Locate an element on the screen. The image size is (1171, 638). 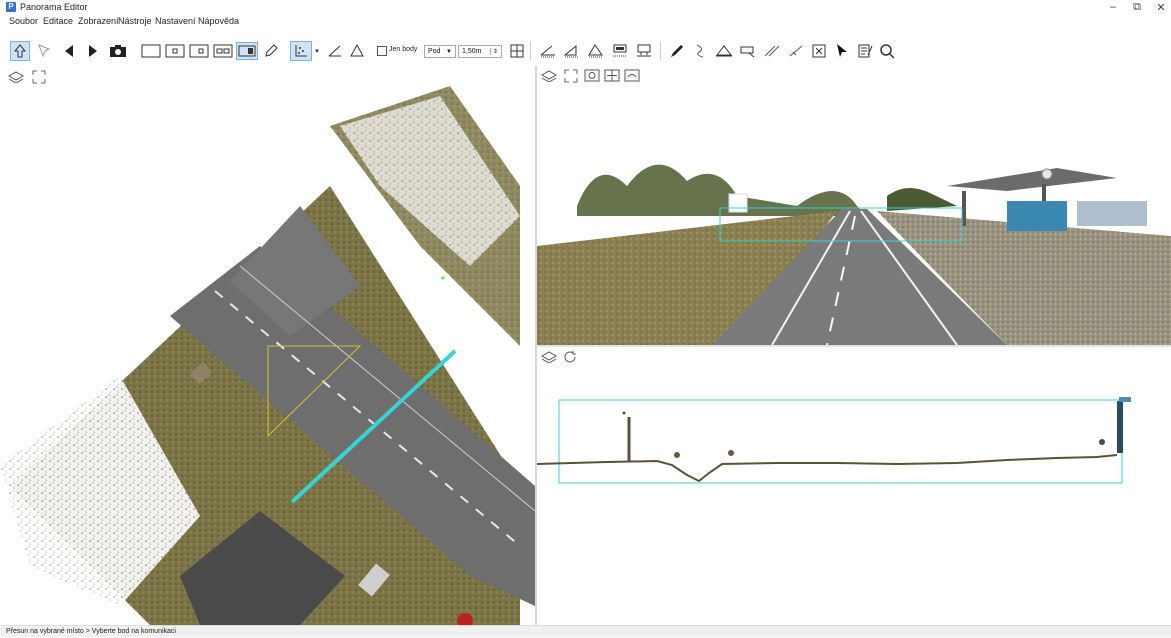
cut-icon is located at coordinates (772, 51).